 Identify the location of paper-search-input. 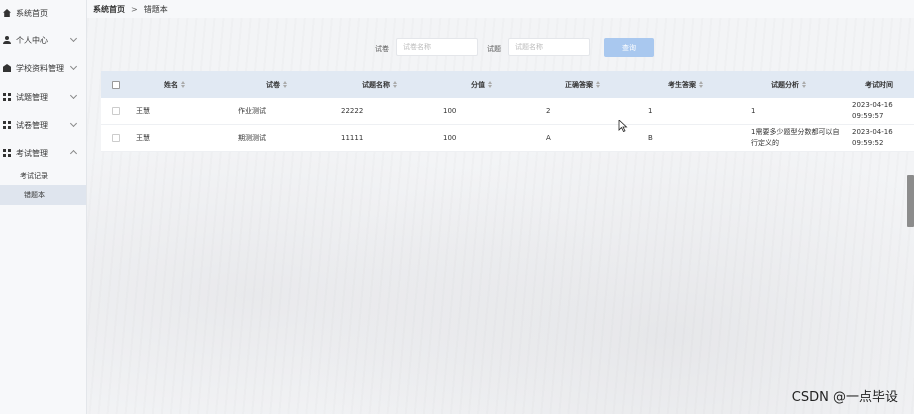
(437, 47).